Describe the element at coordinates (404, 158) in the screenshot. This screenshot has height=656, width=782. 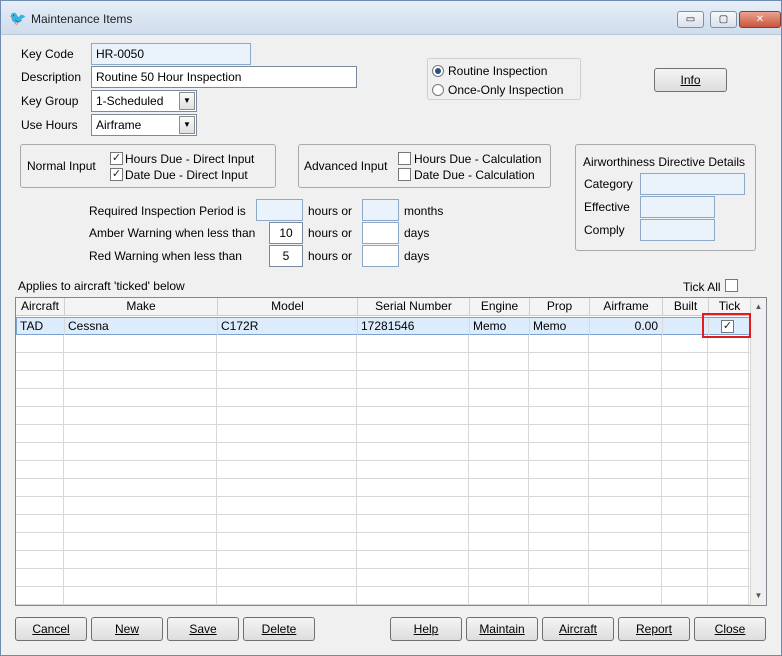
I see `hours-due-calc-checkbox` at that location.